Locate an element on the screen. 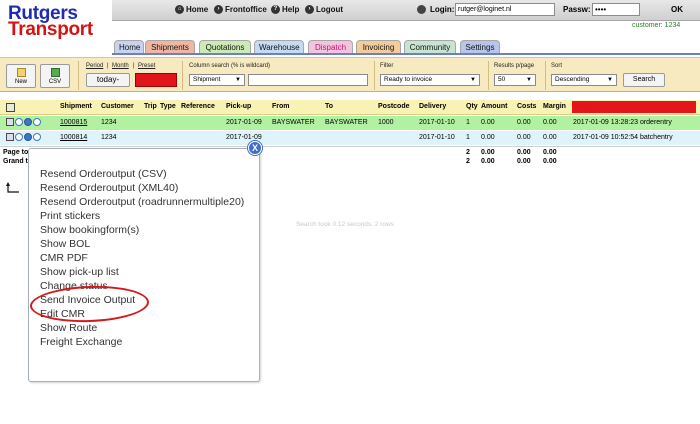 The width and height of the screenshot is (700, 424). results-select-value: 50 is located at coordinates (502, 79).